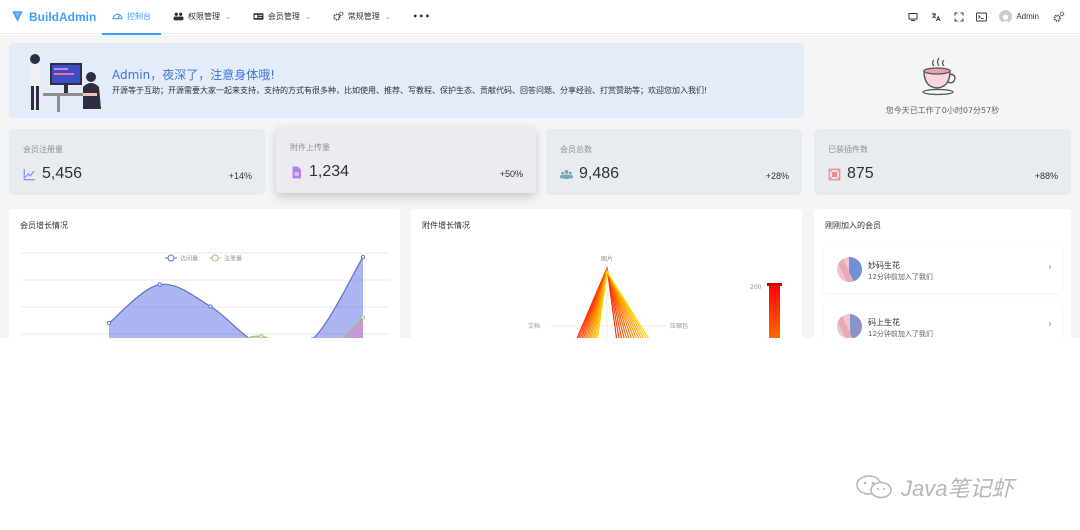 The image size is (1080, 530). What do you see at coordinates (848, 149) in the screenshot?
I see `stat-label: 已装插件数` at bounding box center [848, 149].